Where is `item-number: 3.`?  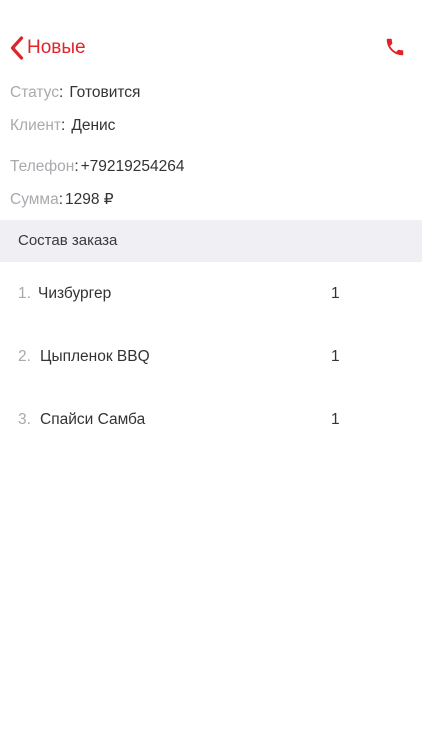
item-number: 3. is located at coordinates (24, 419).